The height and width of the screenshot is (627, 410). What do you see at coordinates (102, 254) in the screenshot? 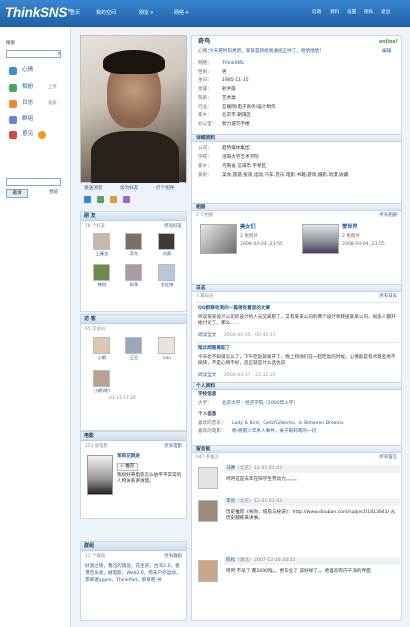
I see `friend-name: 王春龙` at bounding box center [102, 254].